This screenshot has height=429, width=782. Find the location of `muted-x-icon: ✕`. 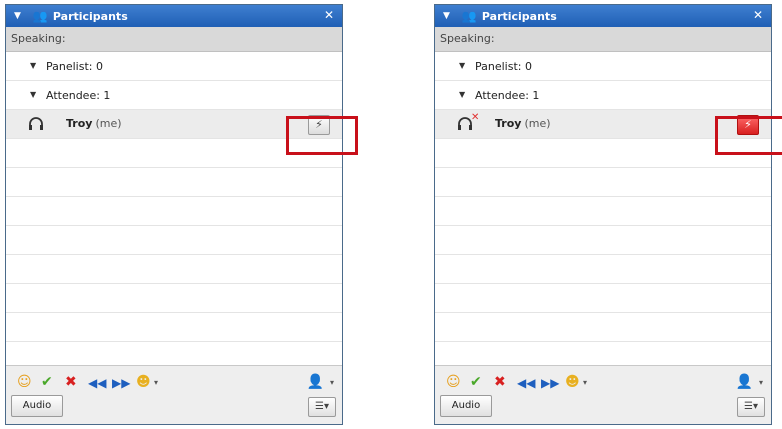

muted-x-icon: ✕ is located at coordinates (475, 117).